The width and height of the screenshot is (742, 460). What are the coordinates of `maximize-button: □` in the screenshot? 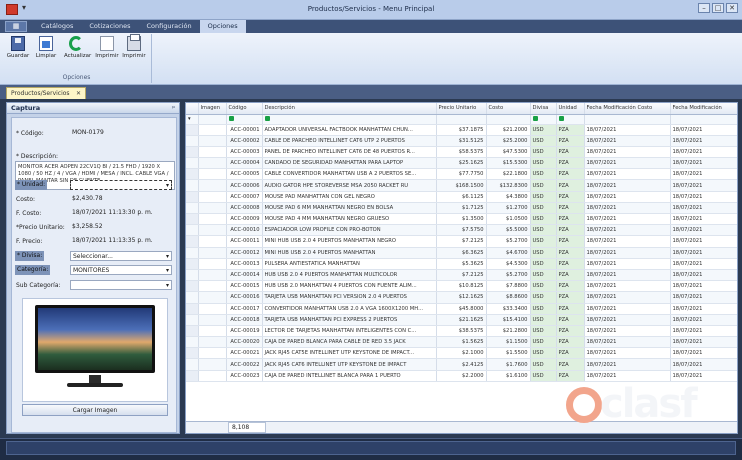 It's located at (718, 8).